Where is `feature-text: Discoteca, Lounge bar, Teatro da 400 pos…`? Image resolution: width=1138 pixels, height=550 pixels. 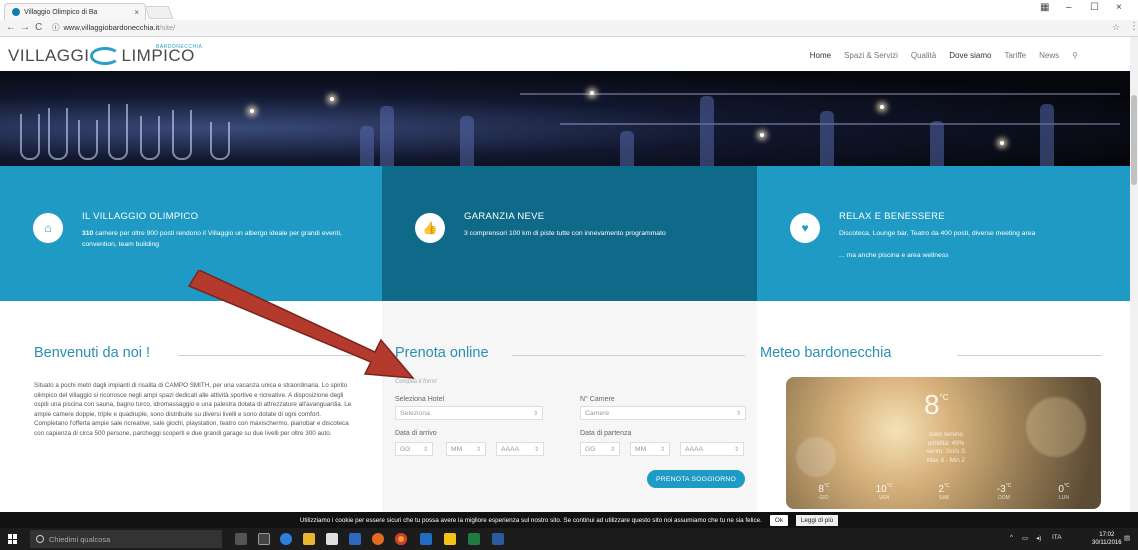 feature-text: Discoteca, Lounge bar, Teatro da 400 pos… is located at coordinates (937, 244).